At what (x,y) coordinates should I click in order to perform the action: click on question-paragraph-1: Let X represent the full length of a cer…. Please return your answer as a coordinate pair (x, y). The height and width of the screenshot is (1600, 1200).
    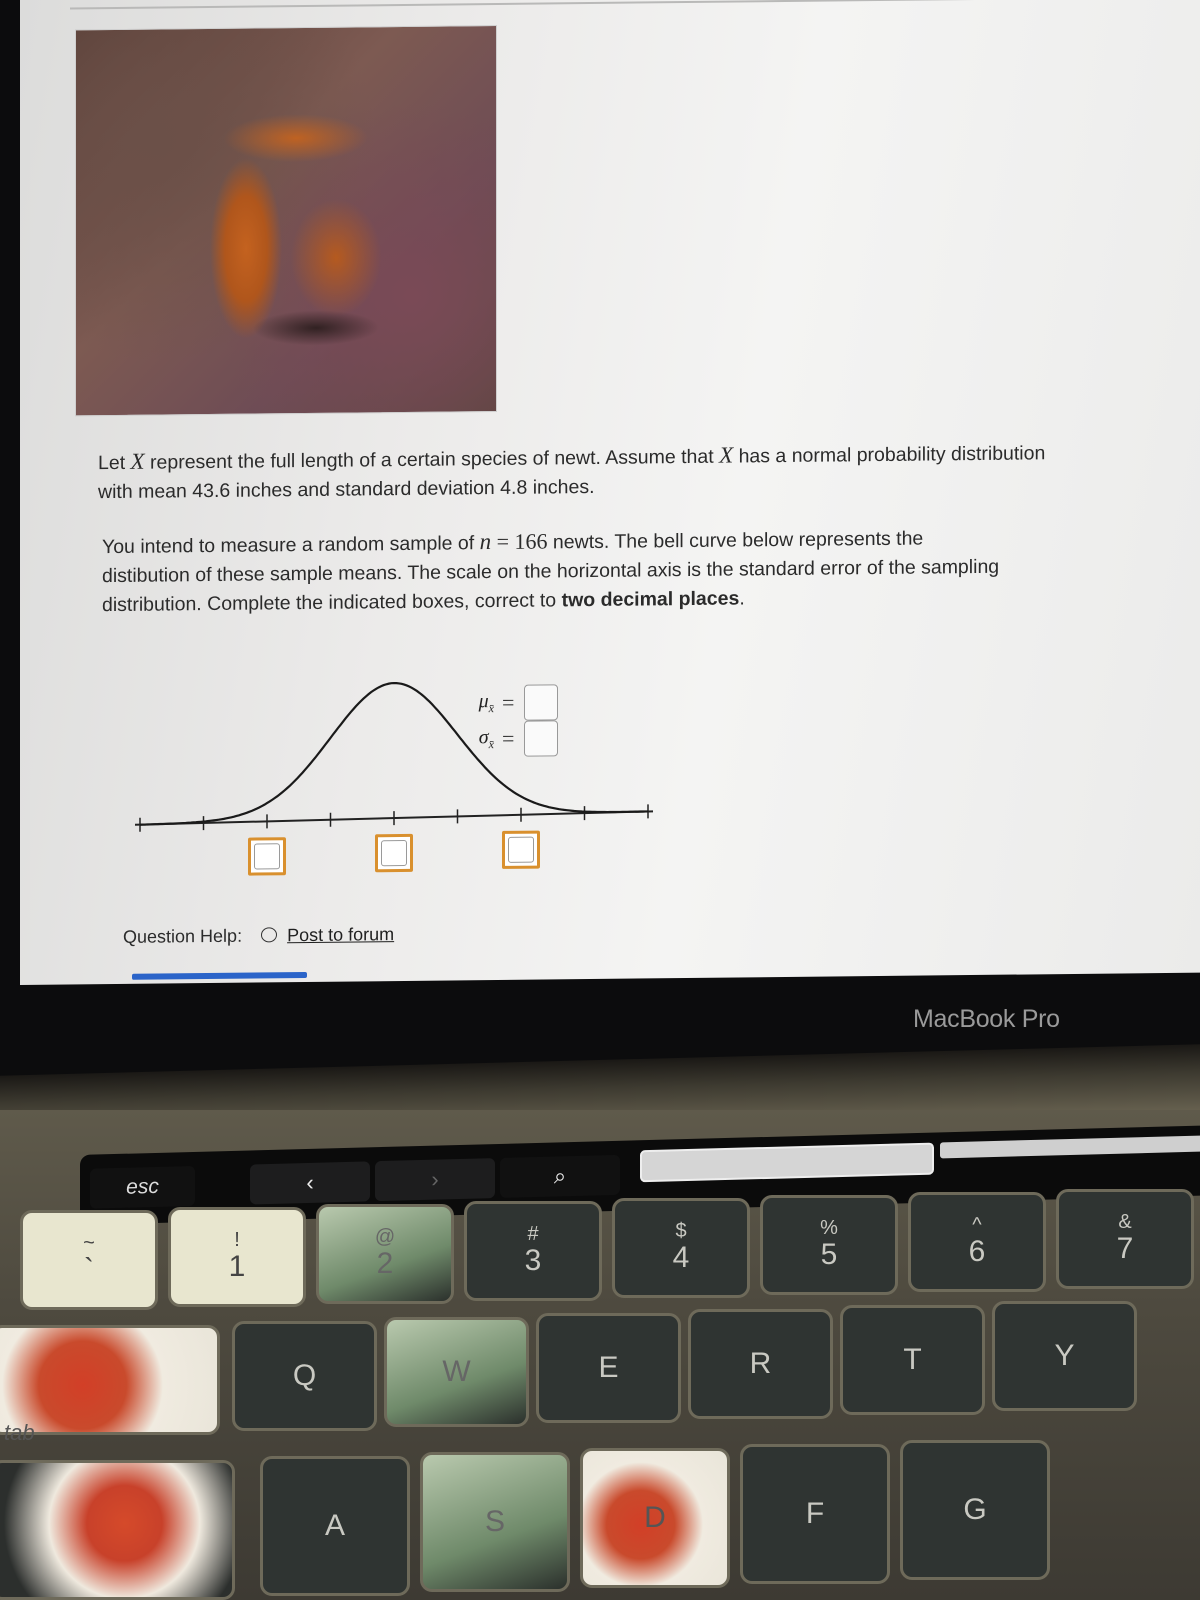
    Looking at the image, I should click on (578, 472).